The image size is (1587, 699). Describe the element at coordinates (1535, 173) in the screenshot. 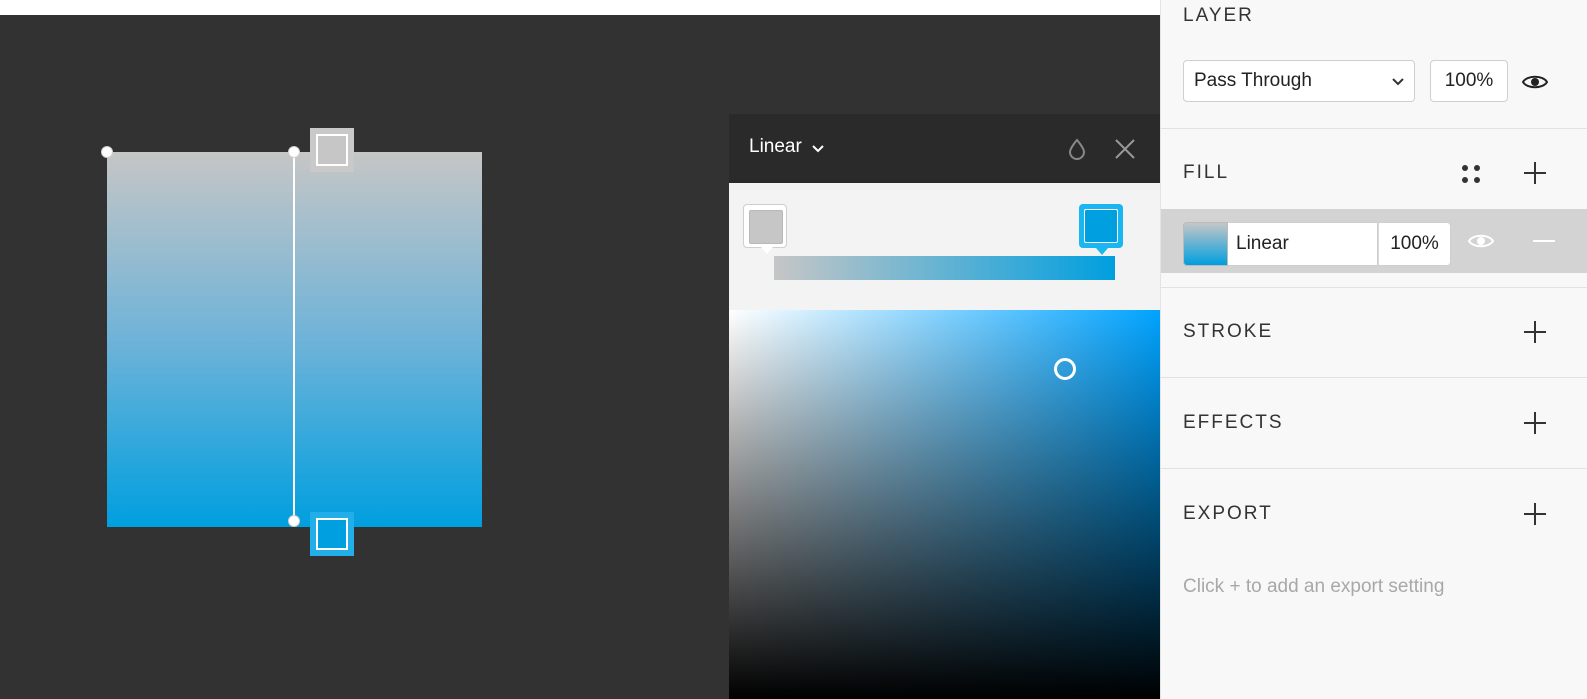

I see `add-fill-plus-icon` at that location.